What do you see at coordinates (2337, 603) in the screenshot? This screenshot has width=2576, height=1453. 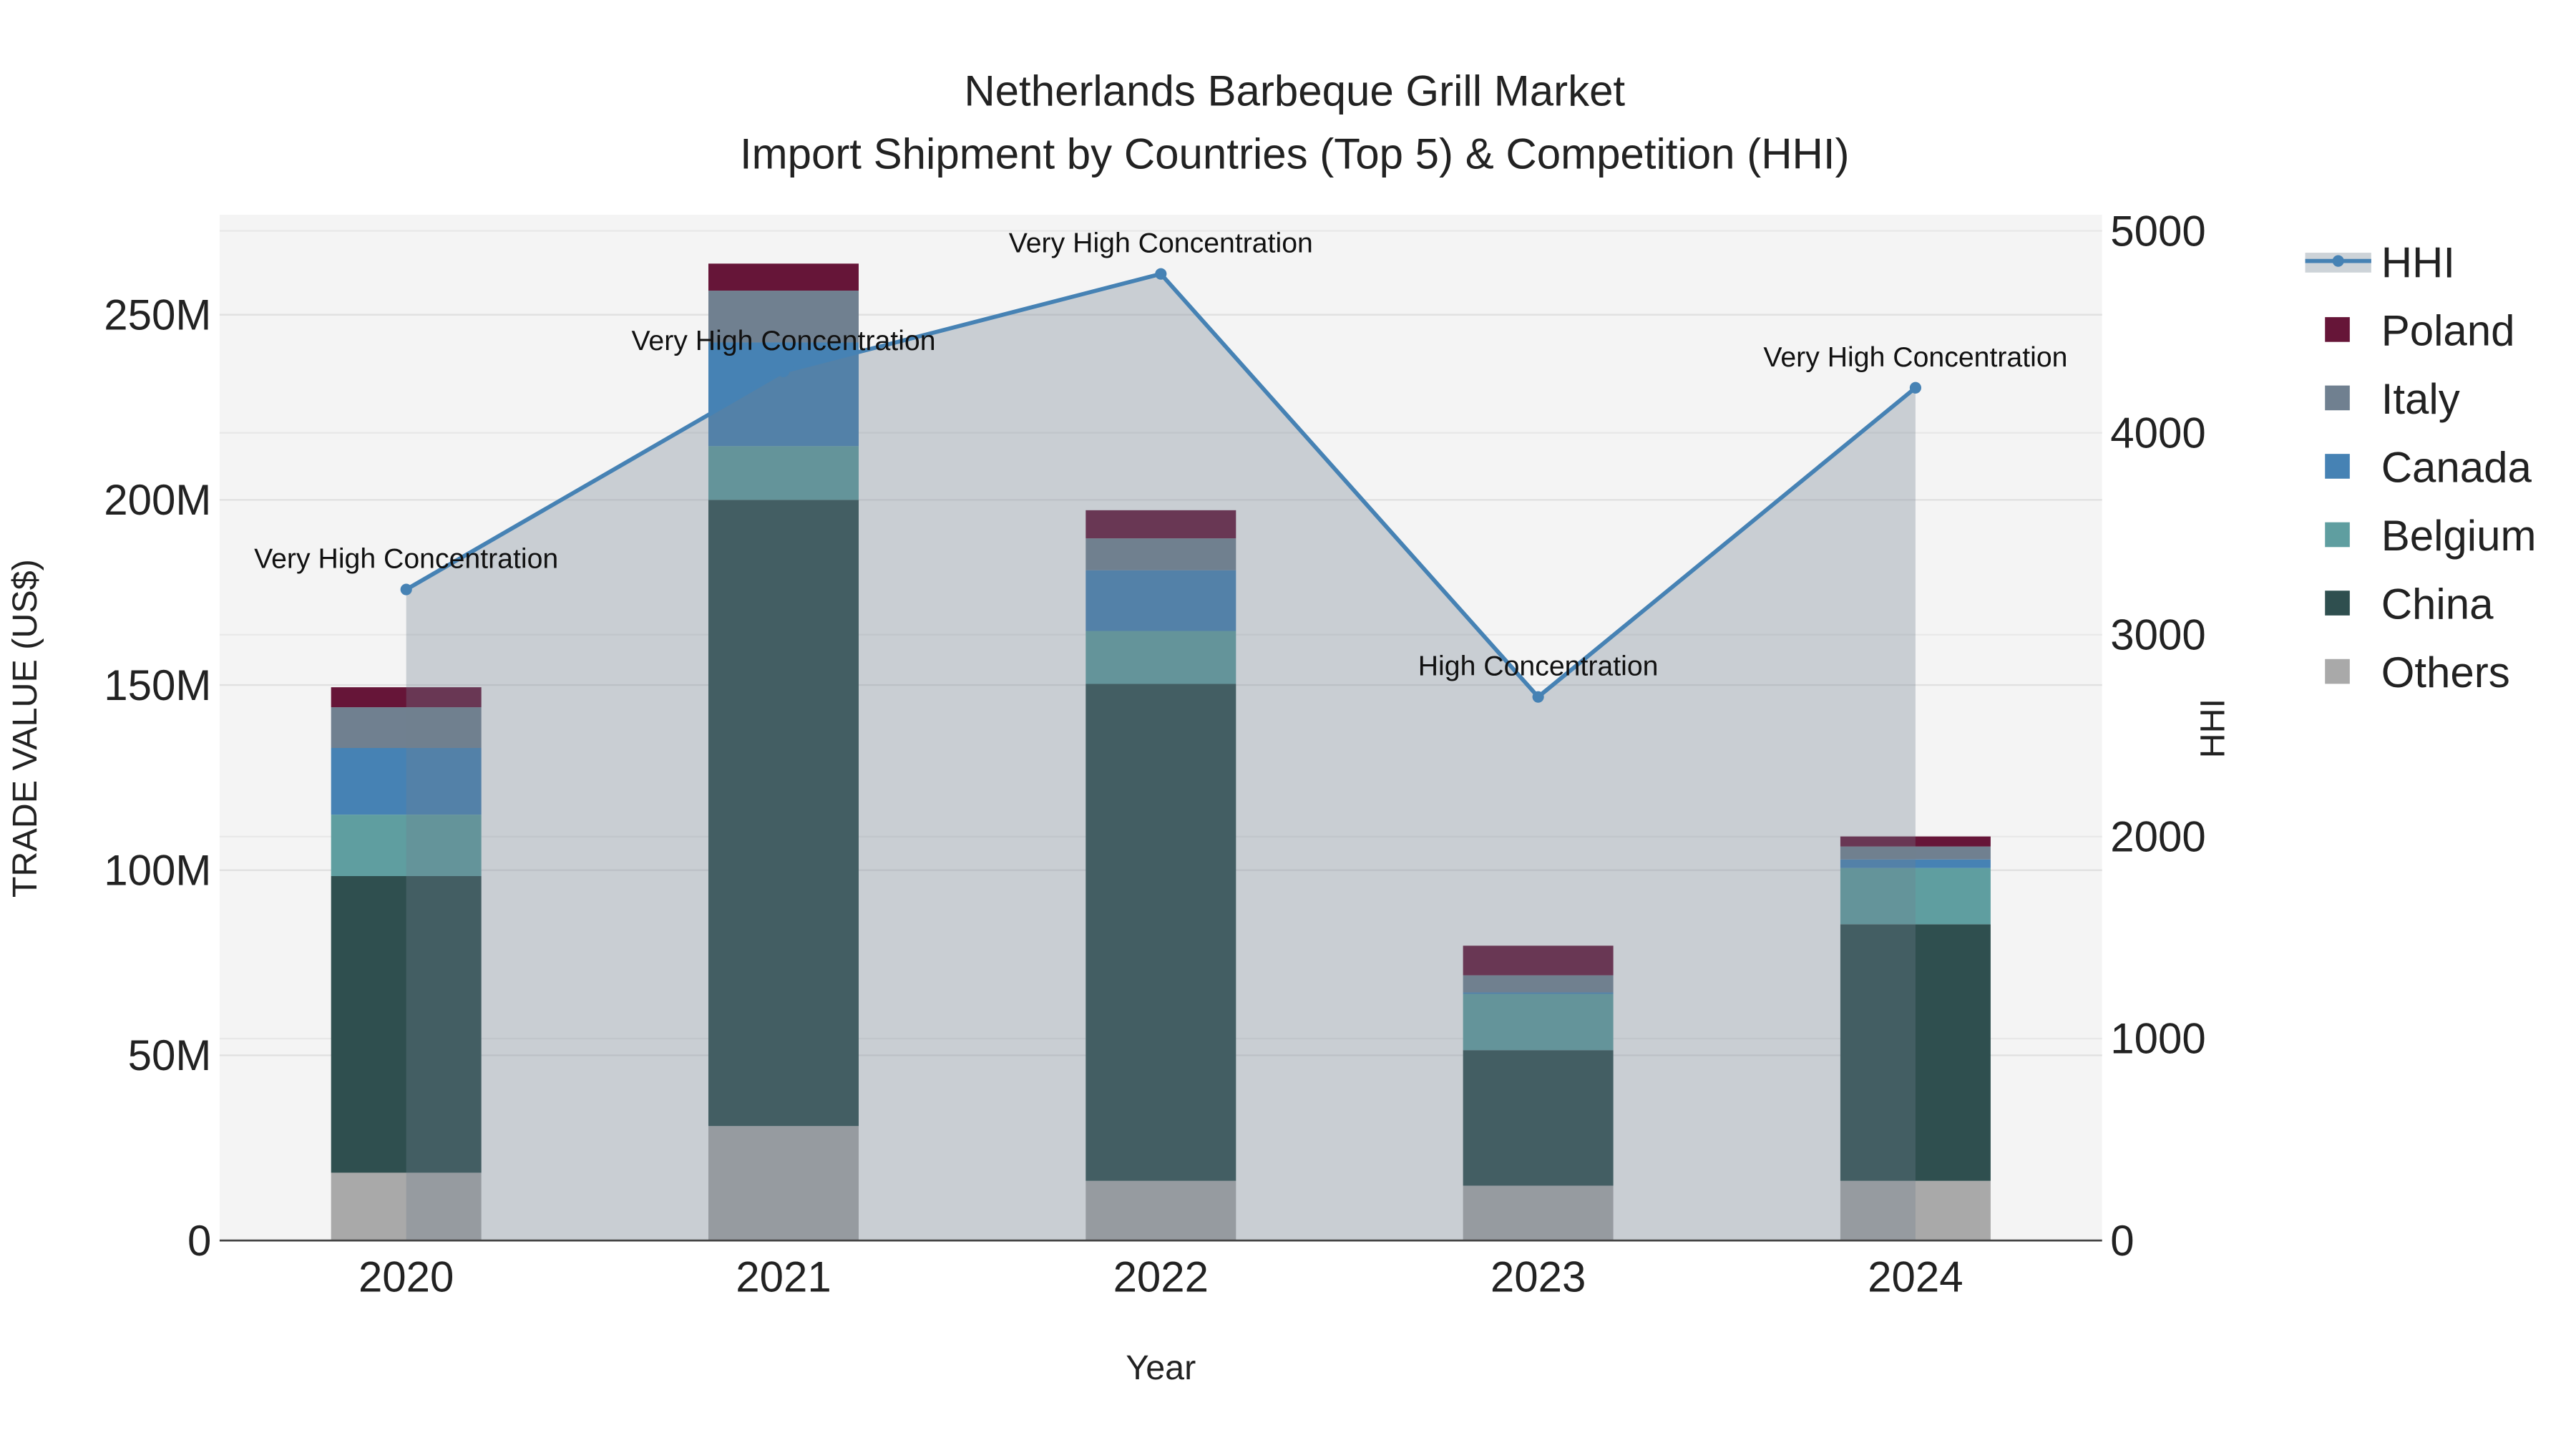 I see `legend-swatch-china` at bounding box center [2337, 603].